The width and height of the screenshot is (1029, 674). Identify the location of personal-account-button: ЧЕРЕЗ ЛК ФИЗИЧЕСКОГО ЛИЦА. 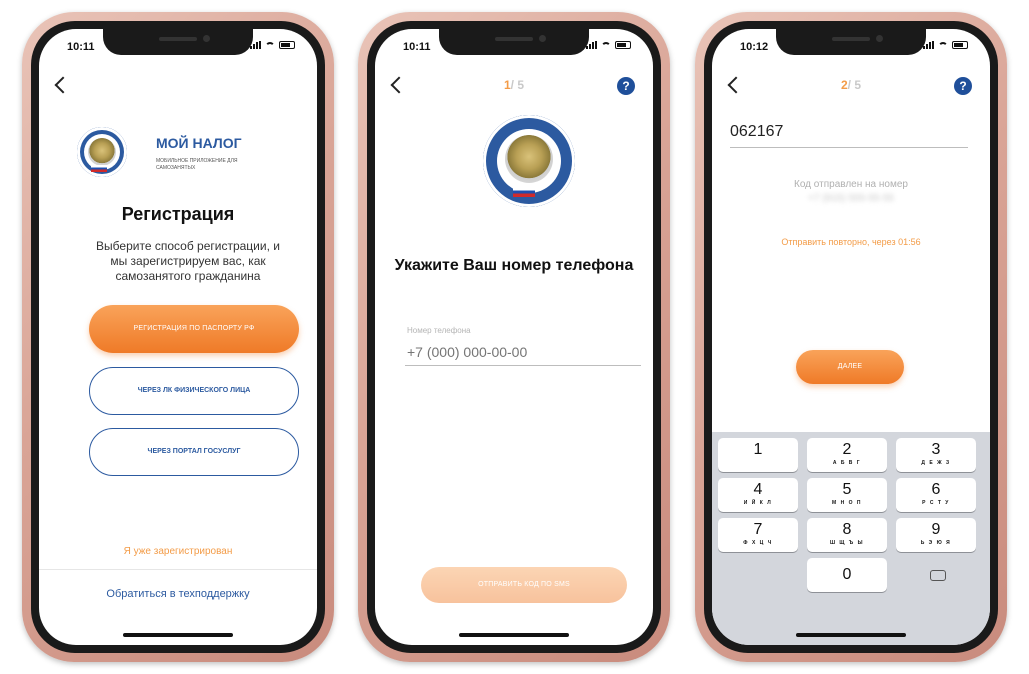
(194, 391).